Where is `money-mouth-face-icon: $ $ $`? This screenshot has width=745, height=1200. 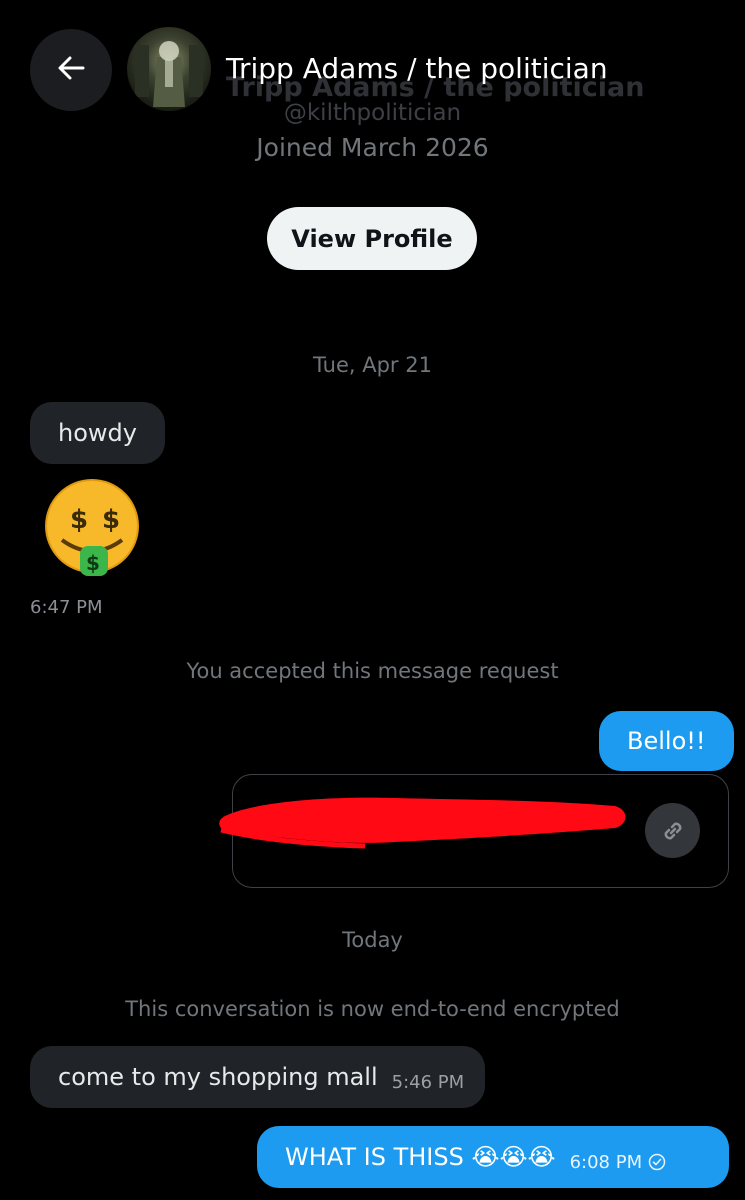
money-mouth-face-icon: $ $ $ is located at coordinates (92, 528).